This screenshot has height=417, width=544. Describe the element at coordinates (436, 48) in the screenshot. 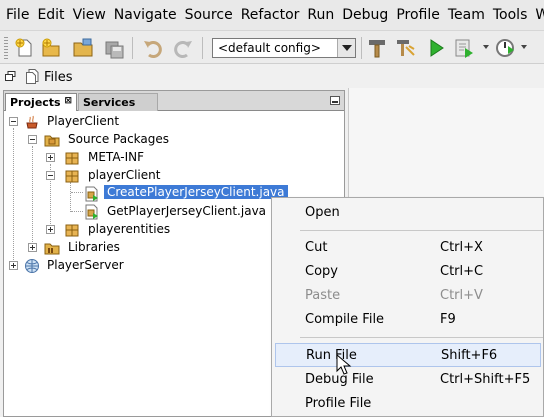

I see `run-icon` at that location.